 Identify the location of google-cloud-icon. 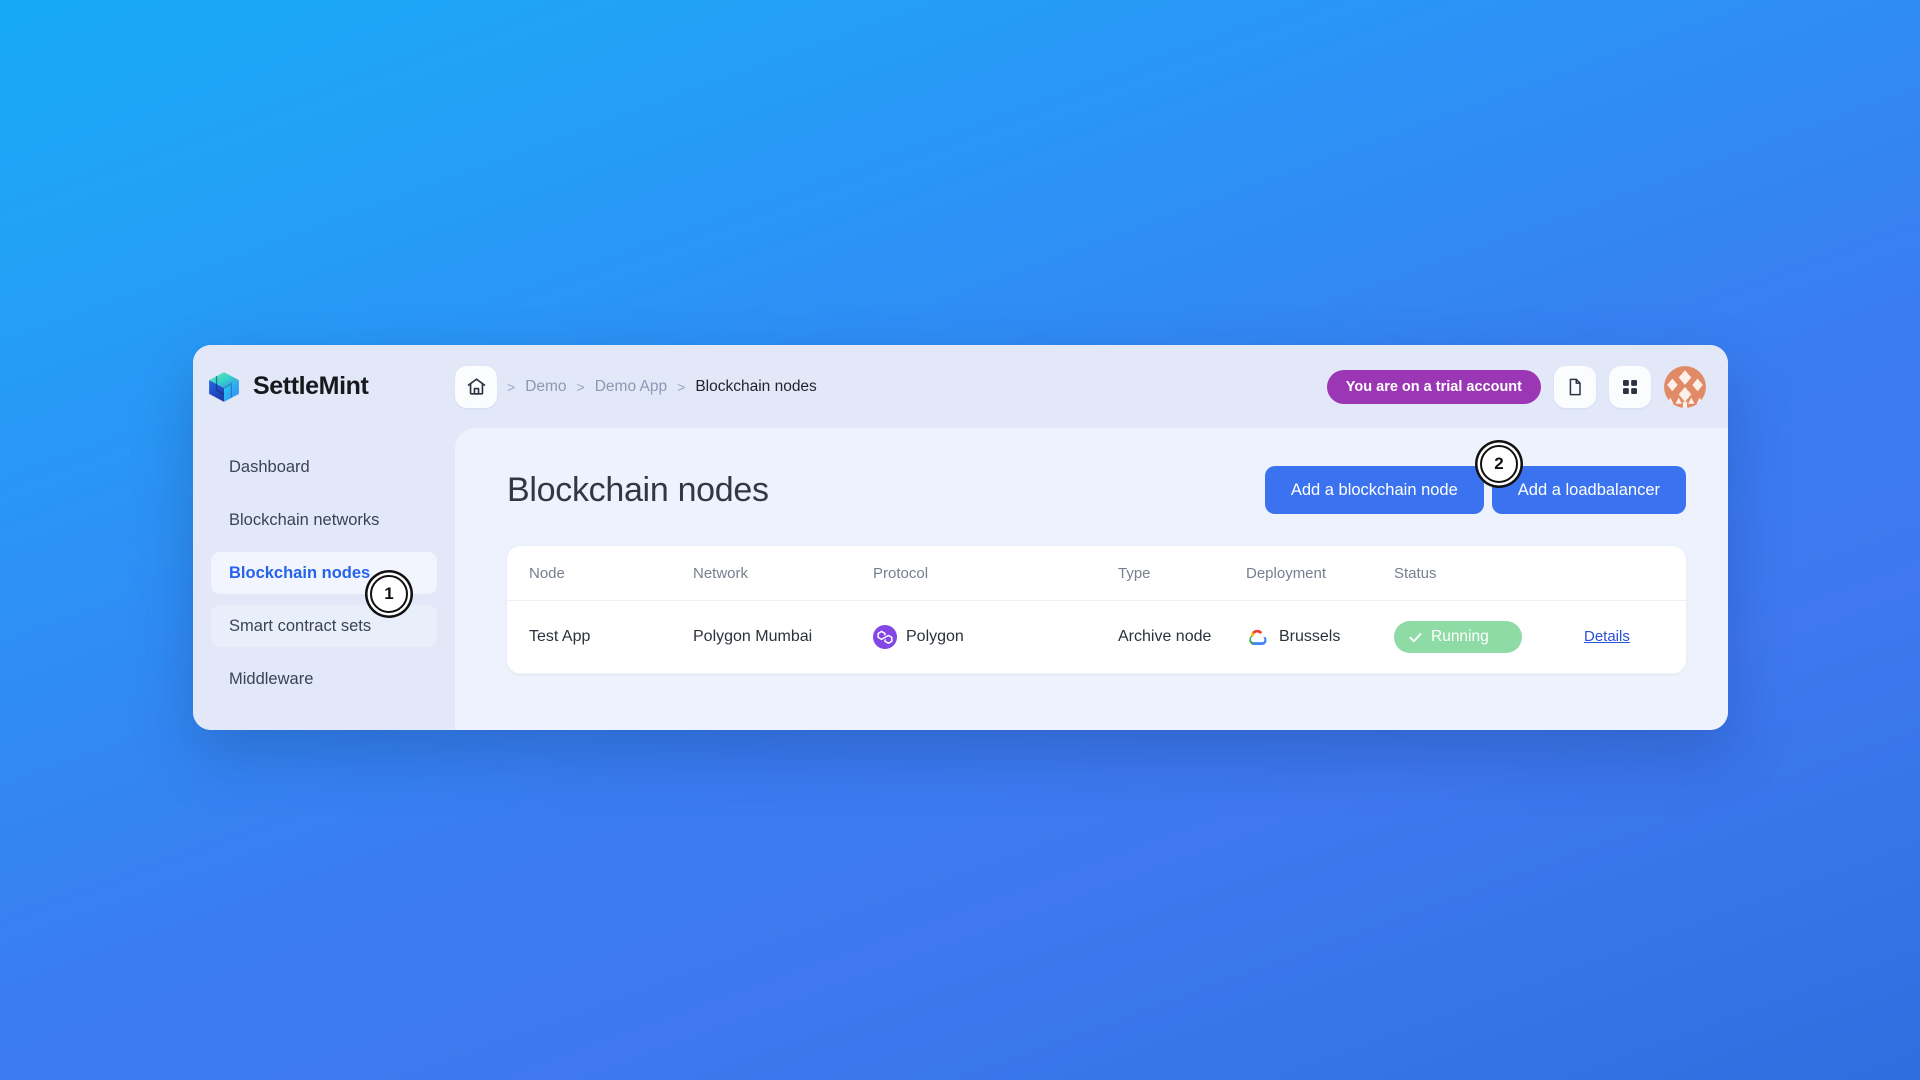
(1258, 637).